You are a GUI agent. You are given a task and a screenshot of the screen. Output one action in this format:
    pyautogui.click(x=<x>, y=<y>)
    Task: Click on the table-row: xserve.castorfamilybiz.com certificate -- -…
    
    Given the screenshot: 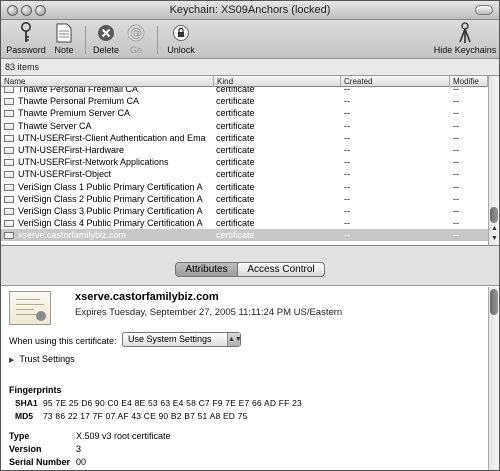 What is the action you would take?
    pyautogui.click(x=244, y=235)
    